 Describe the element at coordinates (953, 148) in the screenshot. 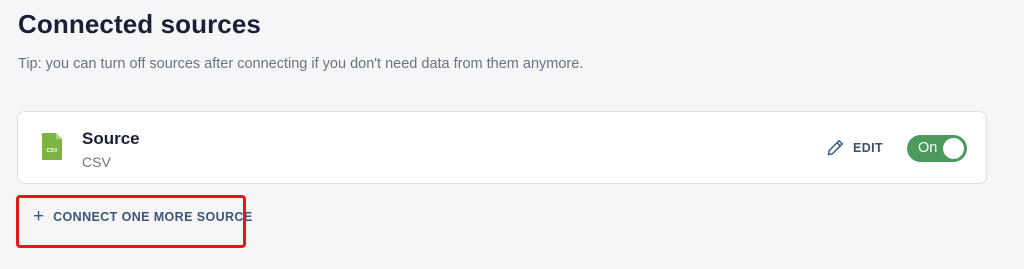

I see `toggle-knob` at that location.